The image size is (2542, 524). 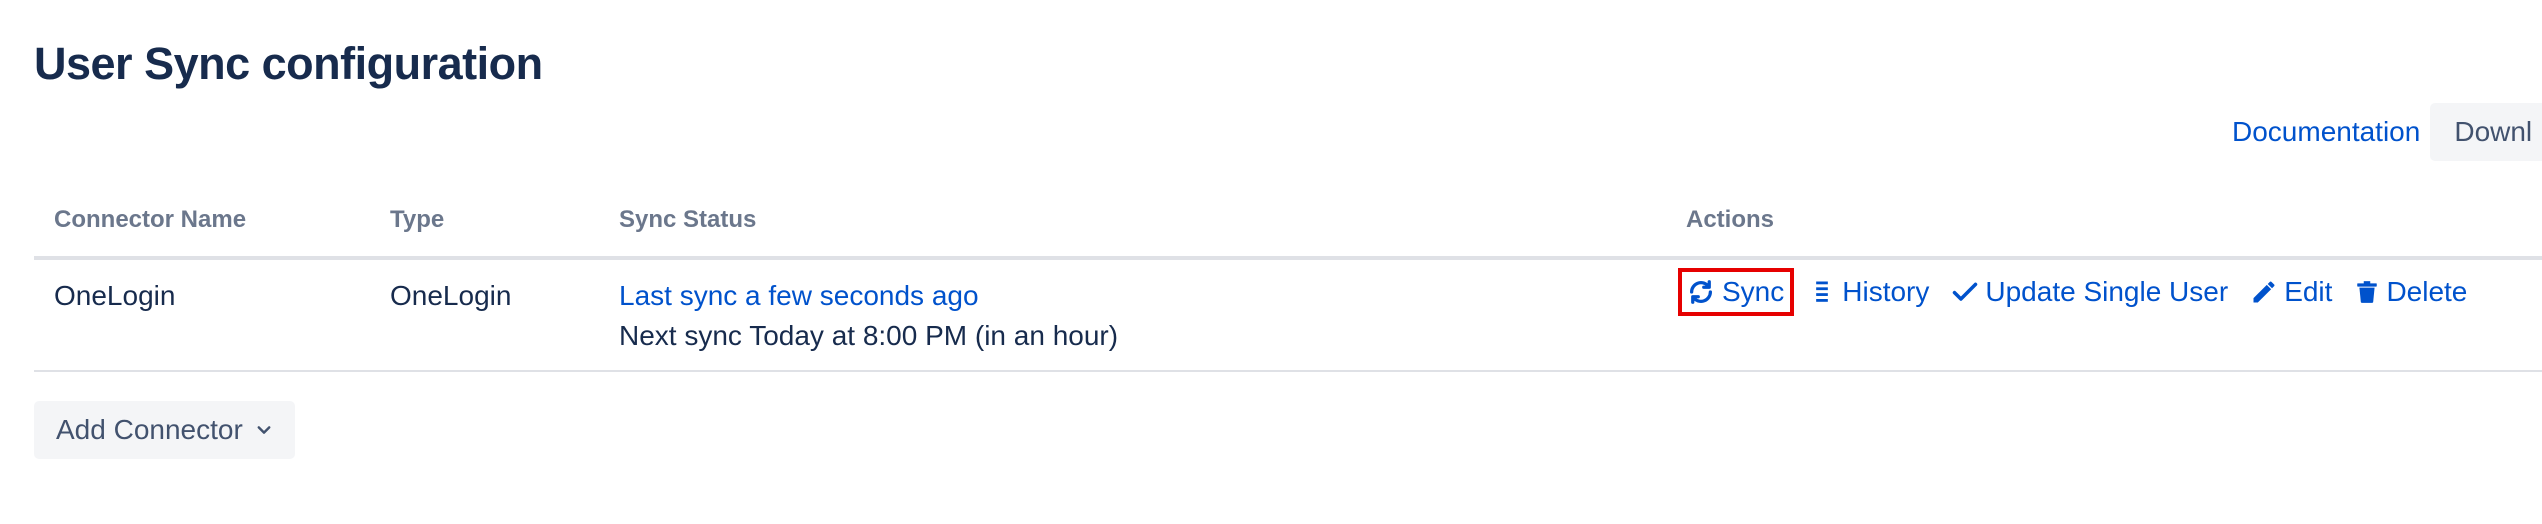 I want to click on update-single-user-label: Update Single User, so click(x=2107, y=291).